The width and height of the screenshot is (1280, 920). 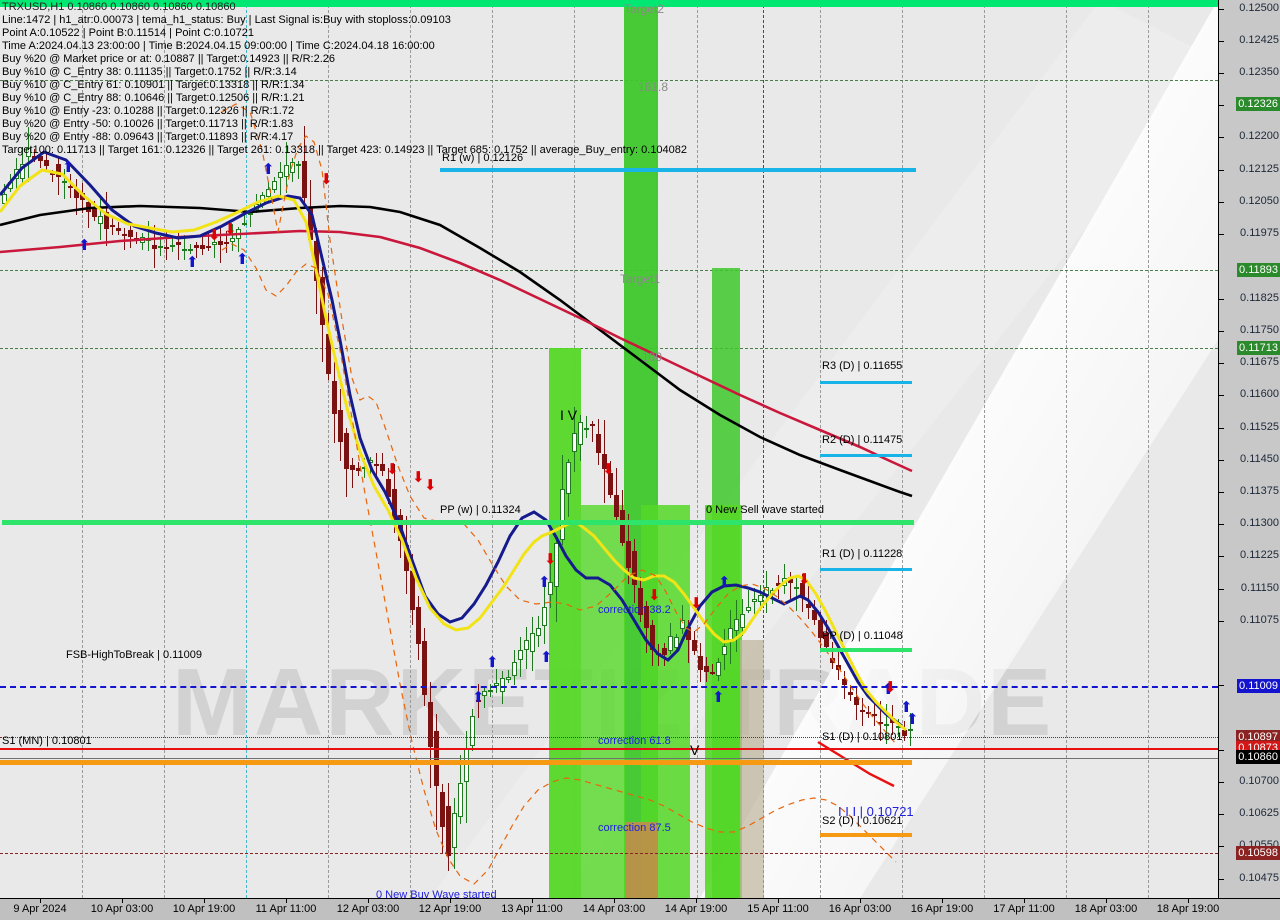 What do you see at coordinates (286, 909) in the screenshot?
I see `time-tick-label: 11 Apr 11:00` at bounding box center [286, 909].